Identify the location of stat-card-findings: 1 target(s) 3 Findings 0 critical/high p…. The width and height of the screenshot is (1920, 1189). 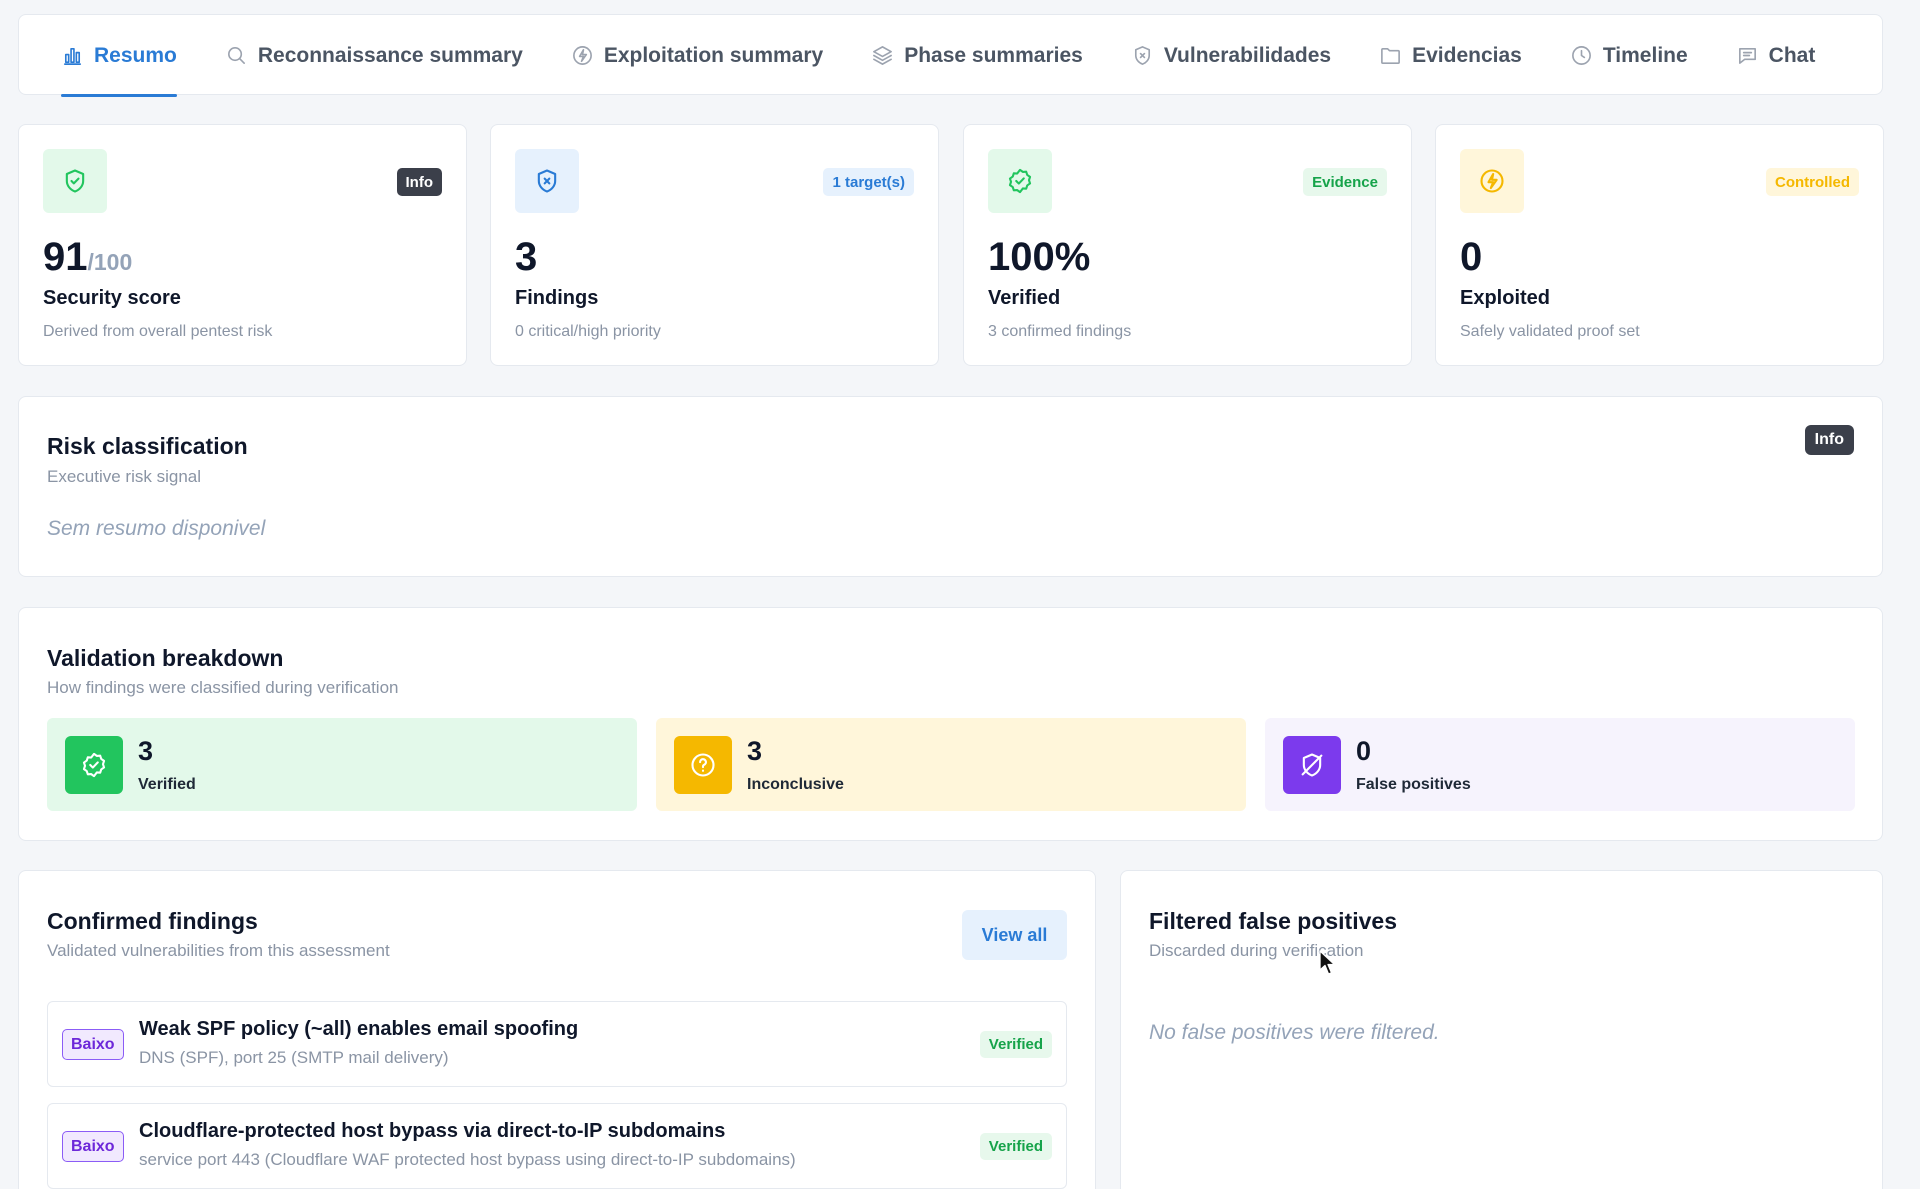
(714, 245).